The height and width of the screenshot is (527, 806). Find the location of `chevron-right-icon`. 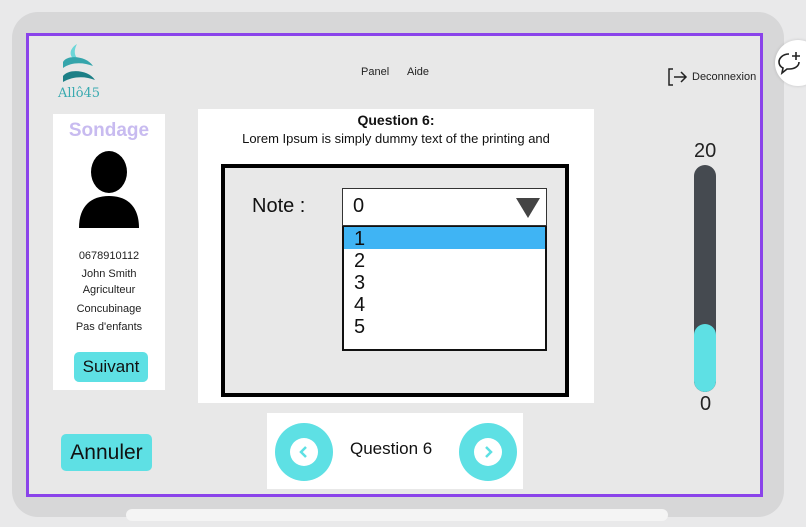

chevron-right-icon is located at coordinates (489, 452).